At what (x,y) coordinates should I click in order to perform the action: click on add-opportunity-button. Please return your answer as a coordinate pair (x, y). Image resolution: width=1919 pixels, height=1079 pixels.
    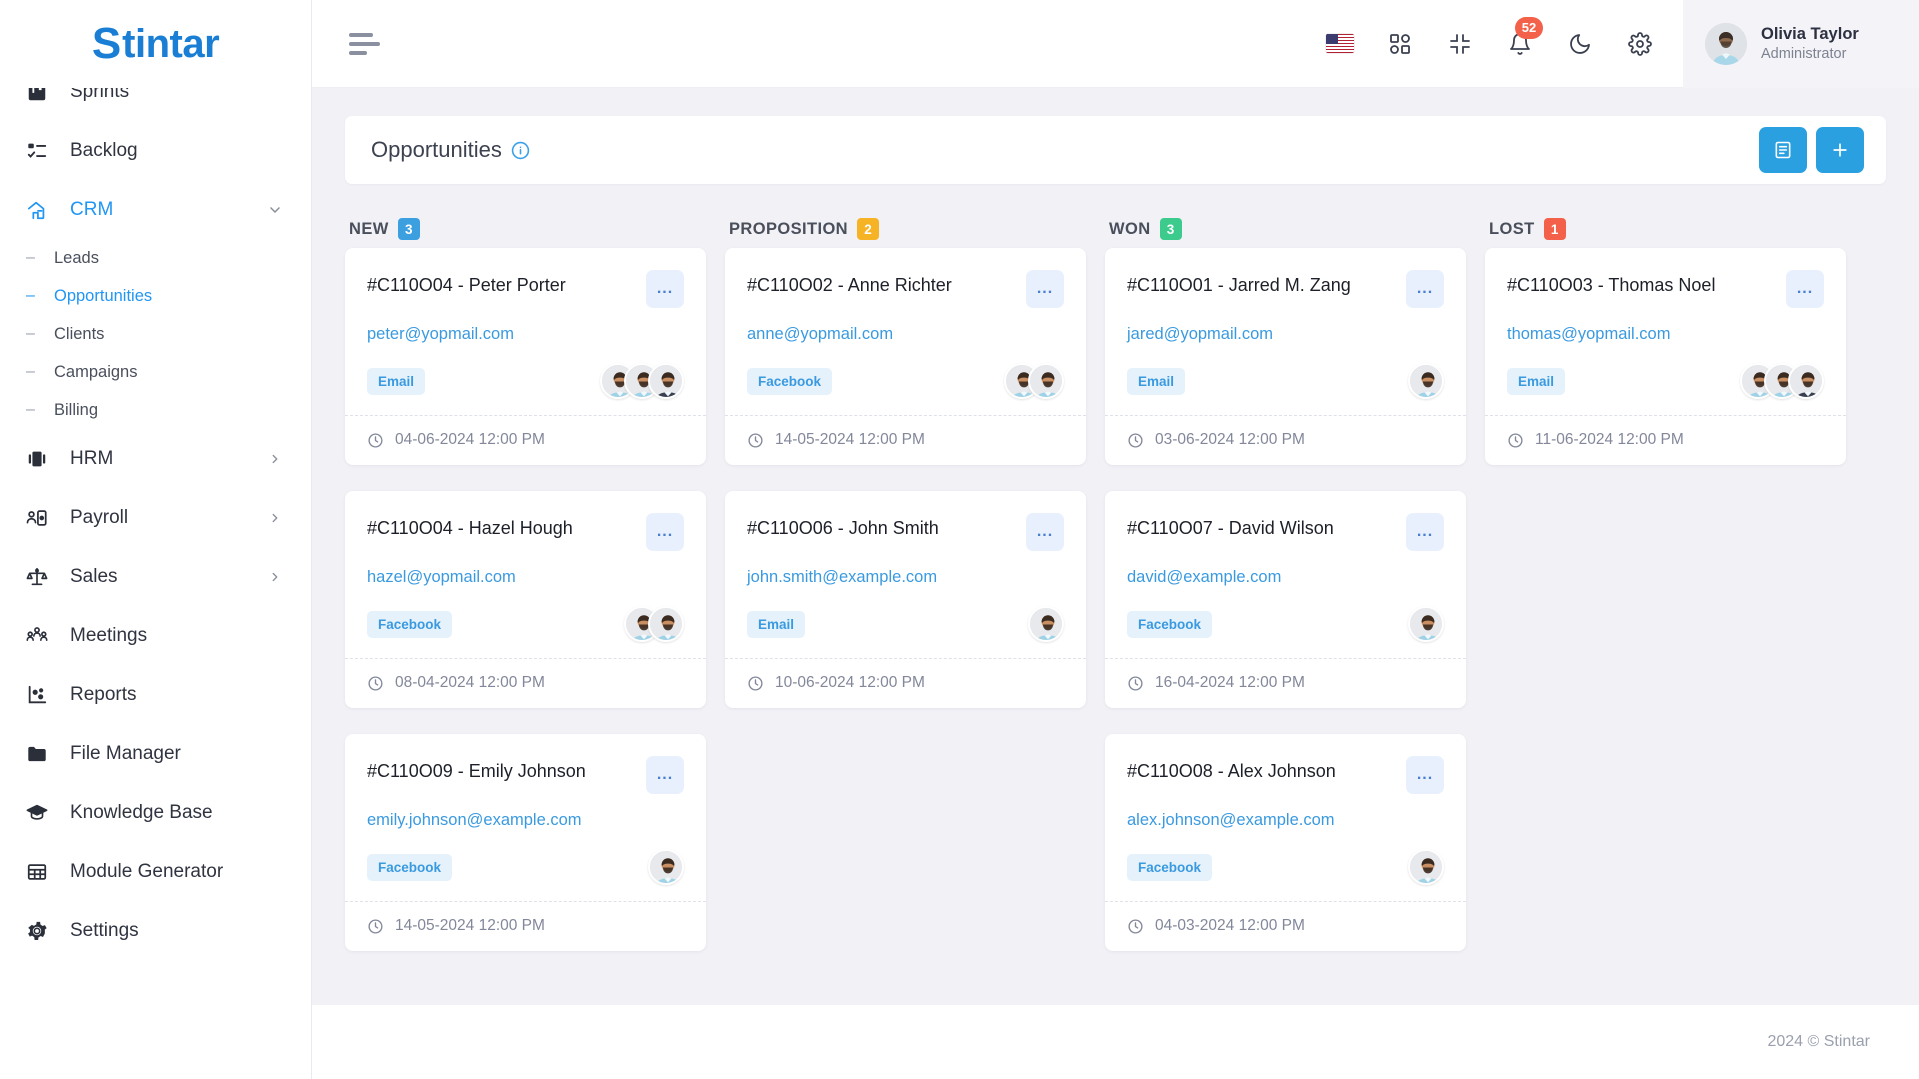
    Looking at the image, I should click on (1840, 150).